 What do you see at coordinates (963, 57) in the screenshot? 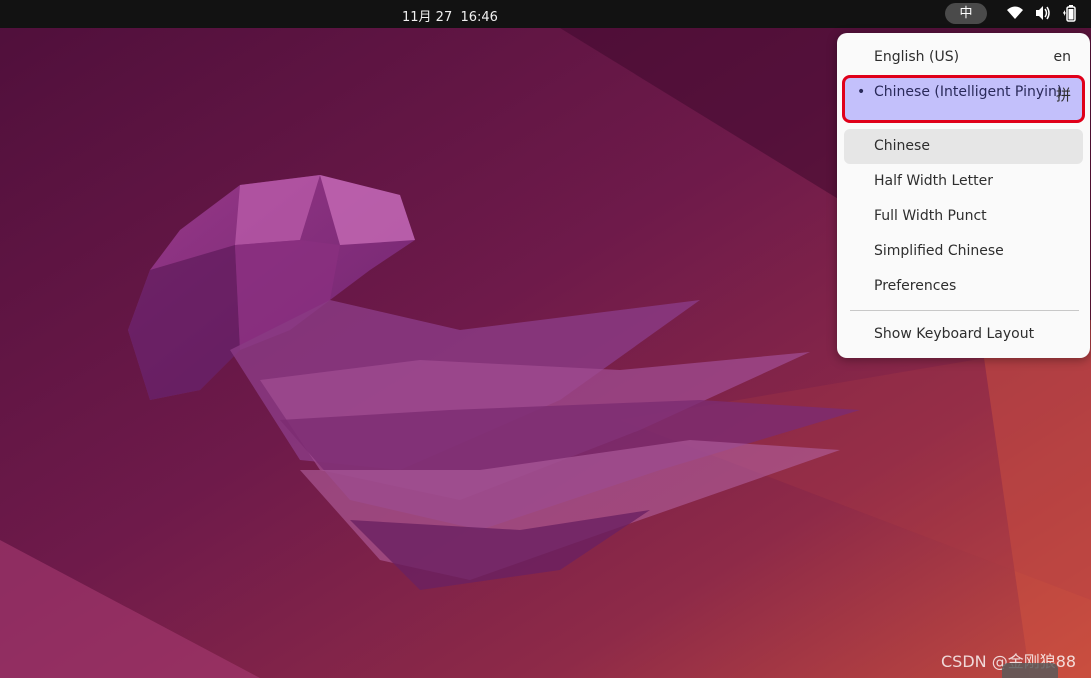
I see `menu-item-english-us: English (US) en` at bounding box center [963, 57].